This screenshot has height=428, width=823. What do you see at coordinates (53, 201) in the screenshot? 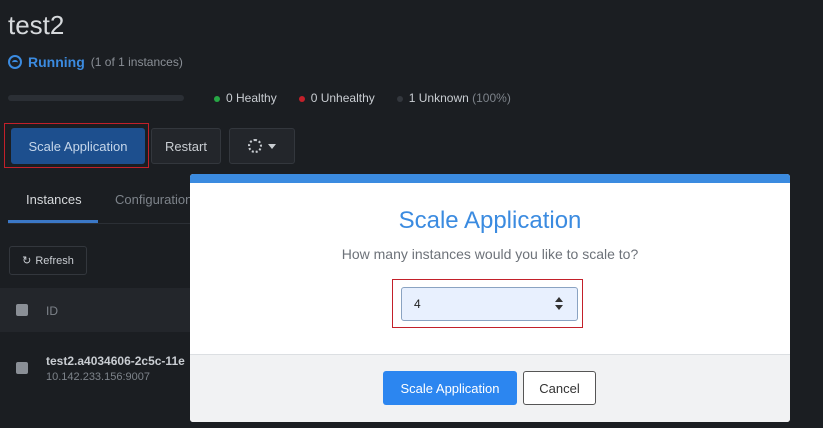
I see `tab-instances: Instances` at bounding box center [53, 201].